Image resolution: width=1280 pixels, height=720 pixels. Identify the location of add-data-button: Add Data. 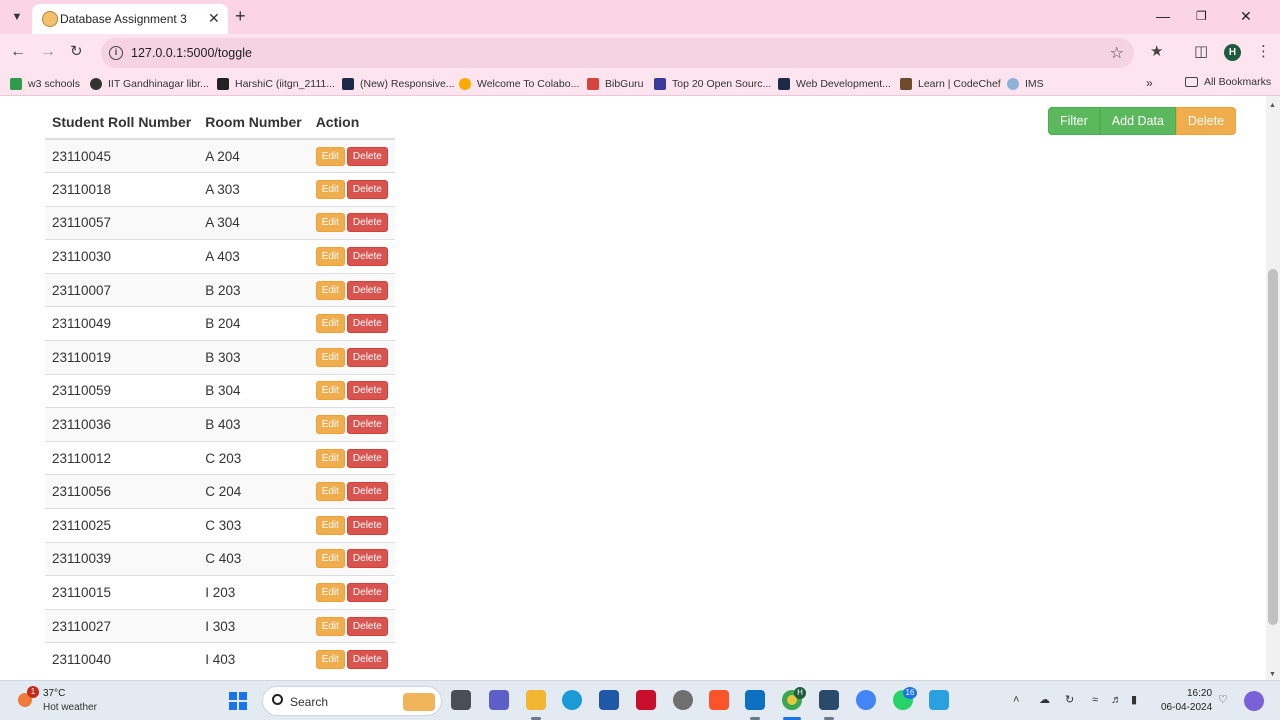
(1137, 121).